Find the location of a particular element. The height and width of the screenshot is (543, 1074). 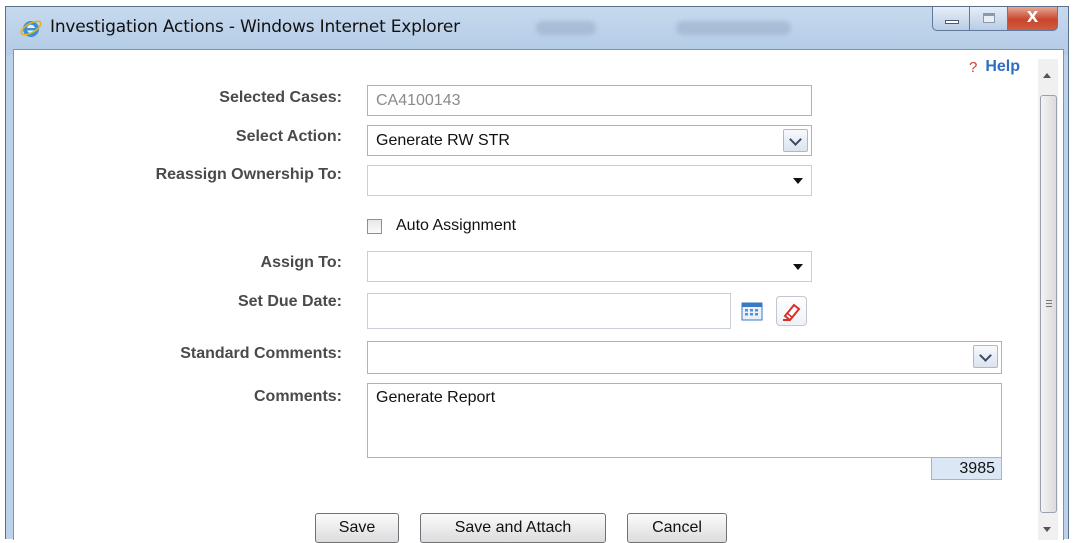

scrollbar-thumb is located at coordinates (1048, 304).